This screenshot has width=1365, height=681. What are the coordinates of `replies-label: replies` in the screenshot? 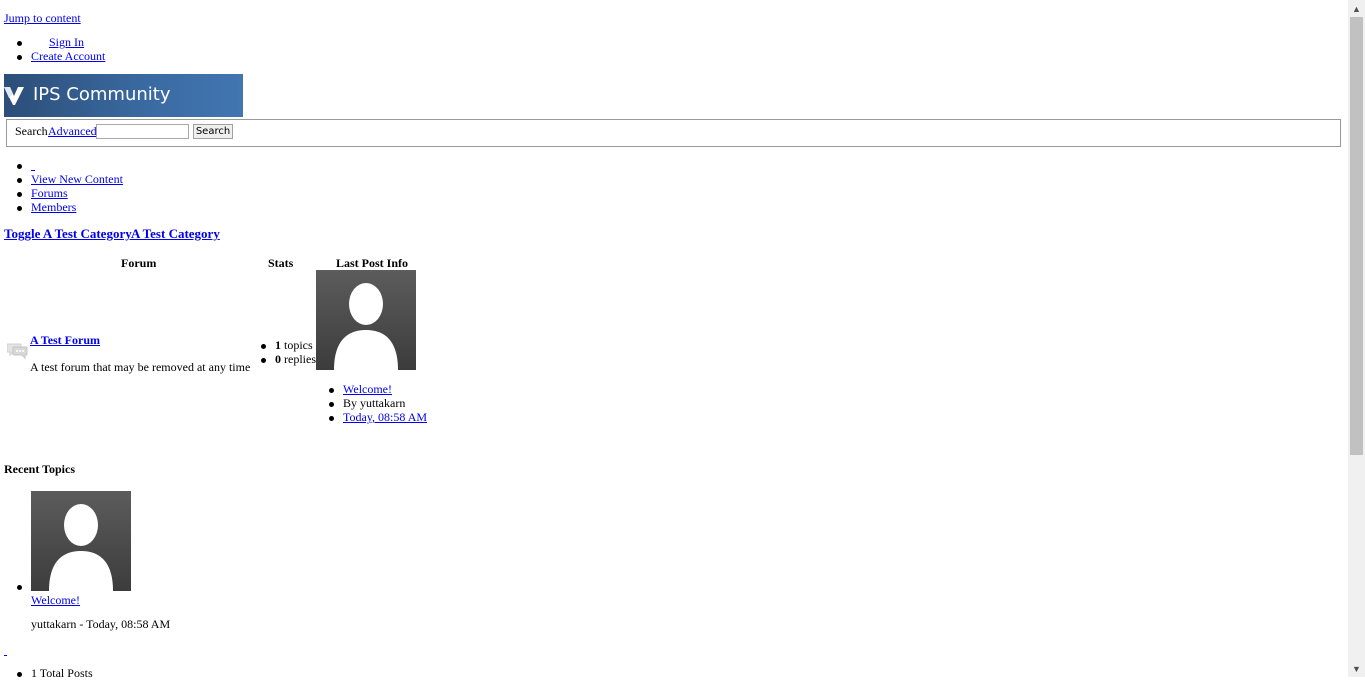 It's located at (300, 359).